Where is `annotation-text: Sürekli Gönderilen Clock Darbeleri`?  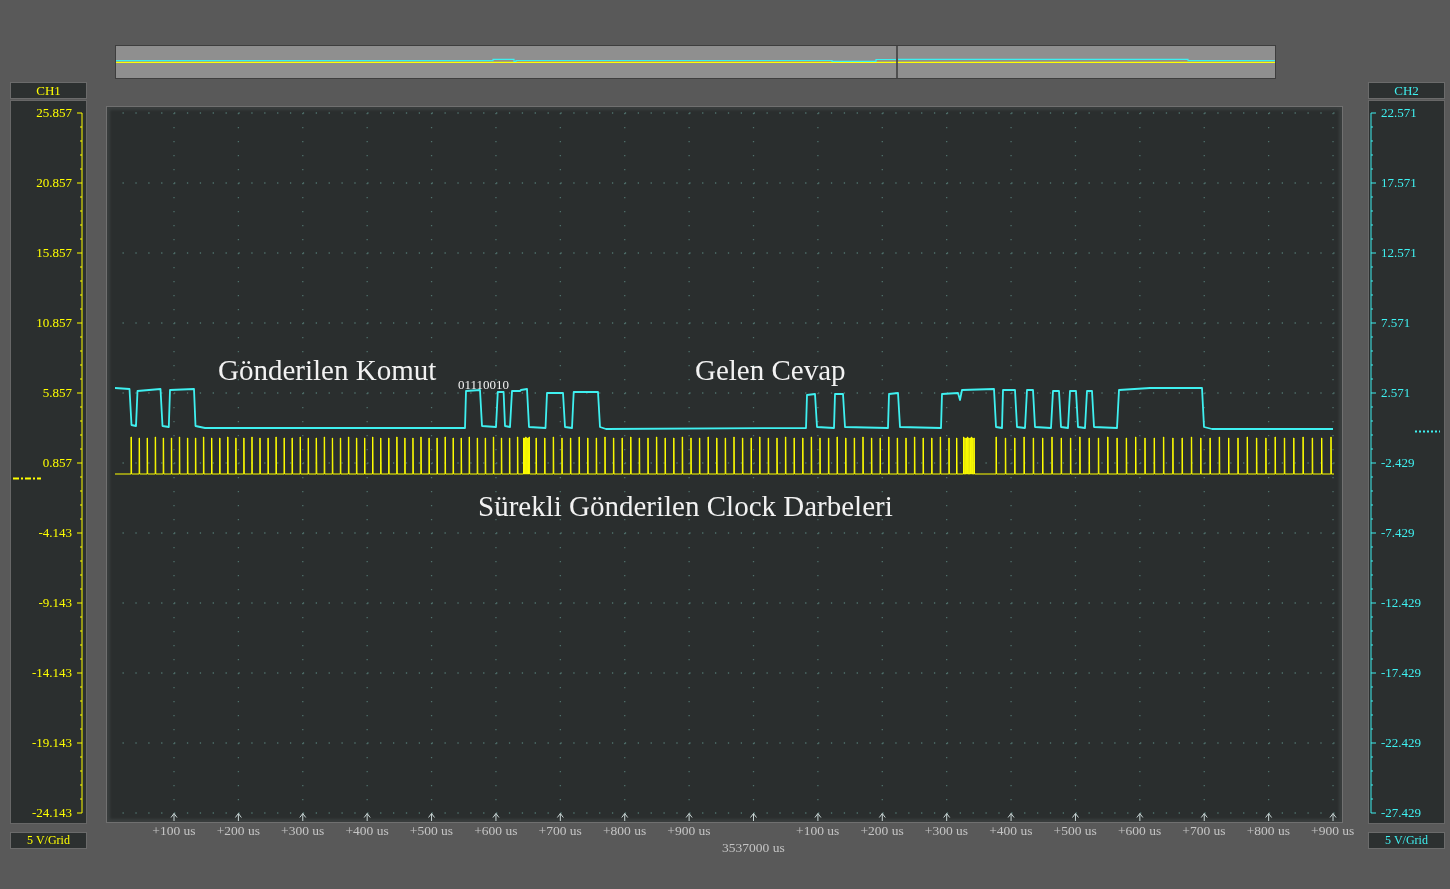
annotation-text: Sürekli Gönderilen Clock Darbeleri is located at coordinates (685, 506).